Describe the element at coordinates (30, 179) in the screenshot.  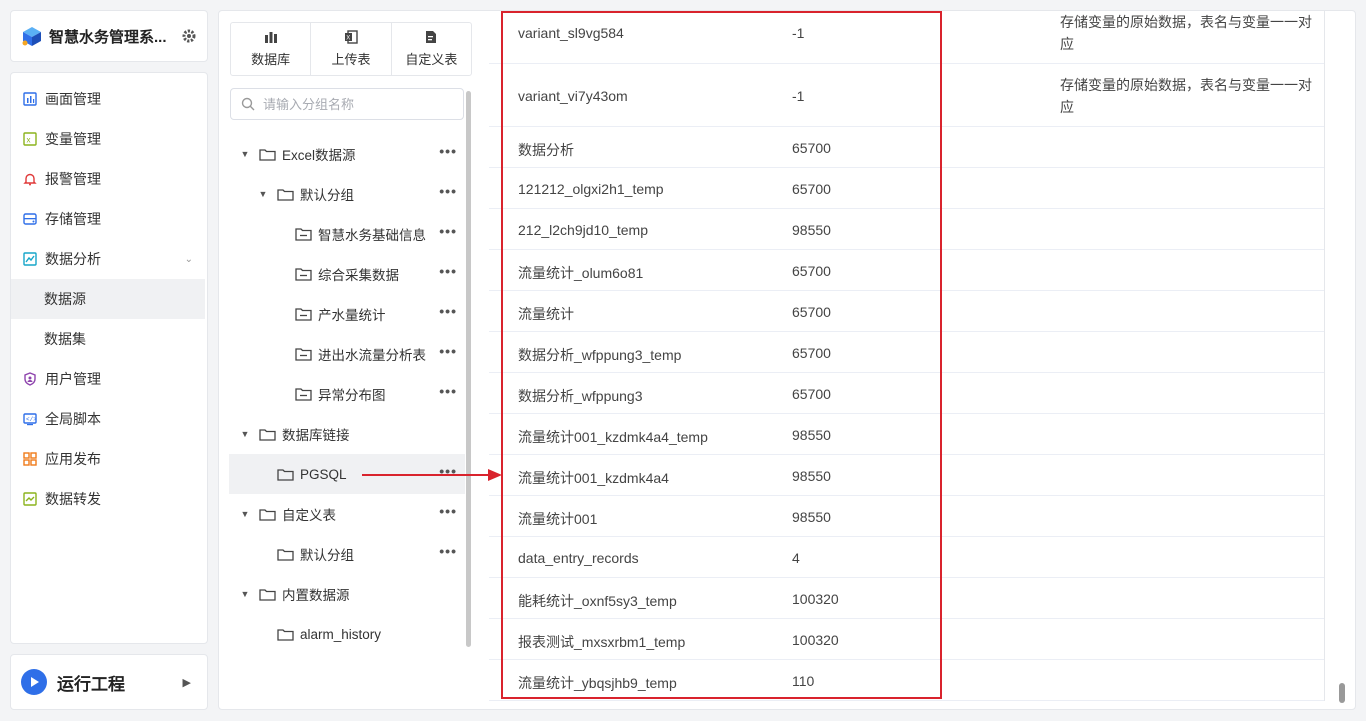
I see `bell-icon` at that location.